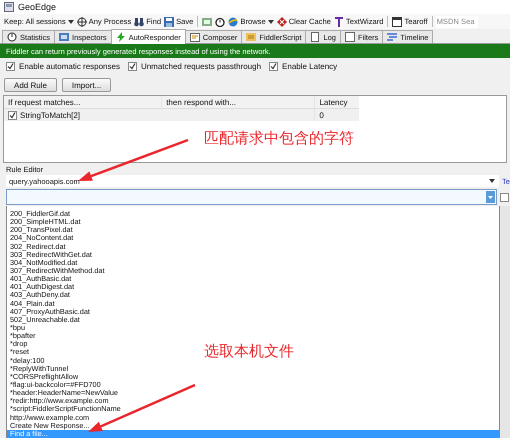  What do you see at coordinates (30, 85) in the screenshot?
I see `action-button: Add Rule` at bounding box center [30, 85].